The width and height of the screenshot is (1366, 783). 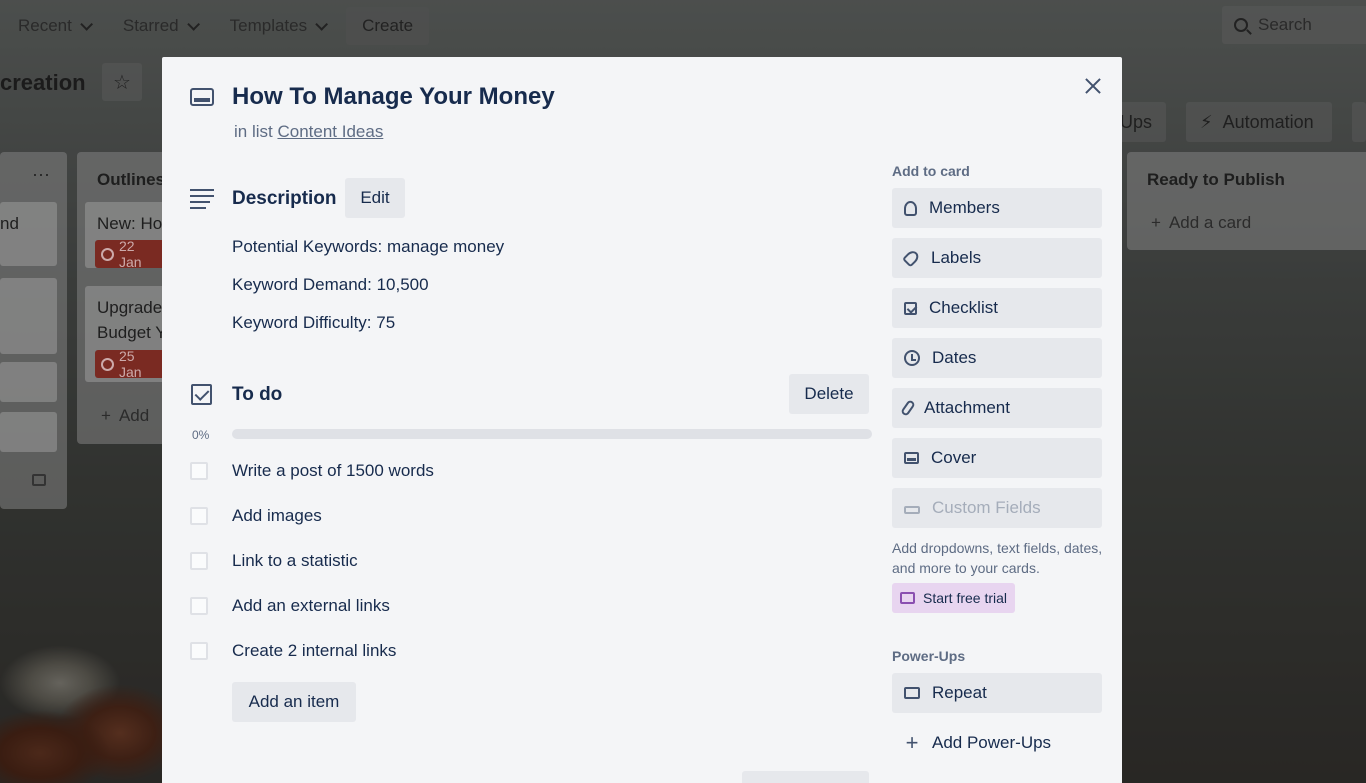 What do you see at coordinates (997, 258) in the screenshot?
I see `labels-button: Labels` at bounding box center [997, 258].